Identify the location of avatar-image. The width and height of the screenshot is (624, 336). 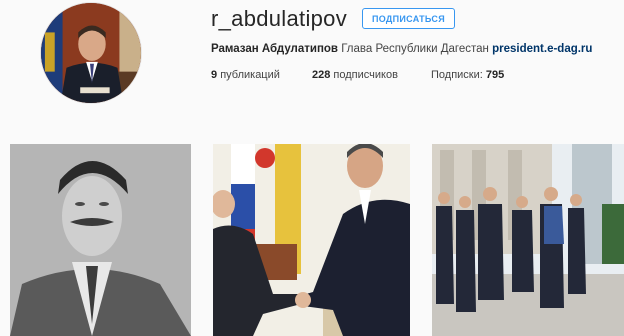
(91, 53).